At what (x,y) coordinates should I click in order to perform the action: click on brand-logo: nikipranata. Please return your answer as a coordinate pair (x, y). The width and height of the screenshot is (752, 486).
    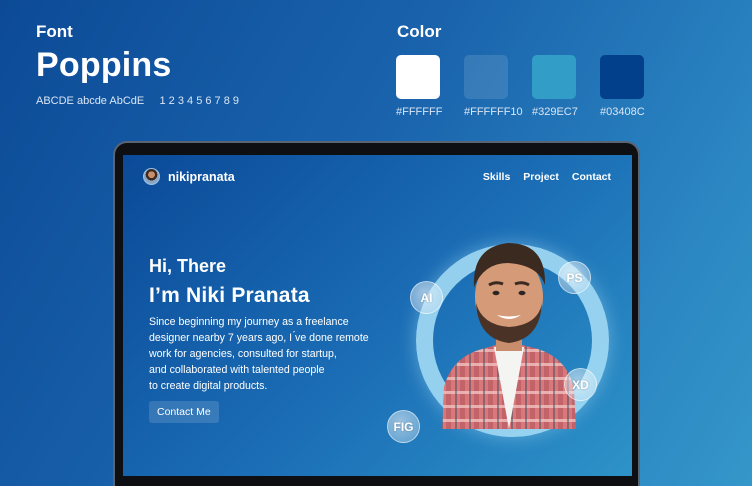
    Looking at the image, I should click on (189, 176).